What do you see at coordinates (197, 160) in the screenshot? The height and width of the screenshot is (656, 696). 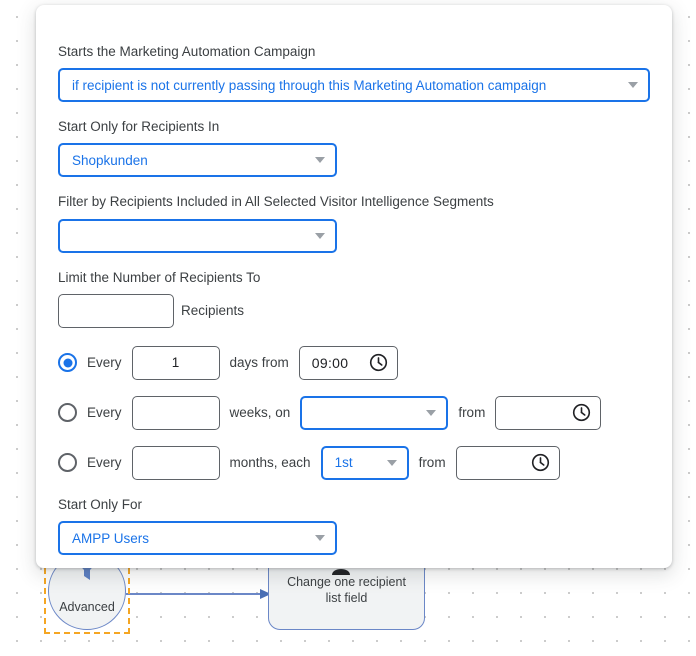 I see `recipients-in-select: Shopkunden` at bounding box center [197, 160].